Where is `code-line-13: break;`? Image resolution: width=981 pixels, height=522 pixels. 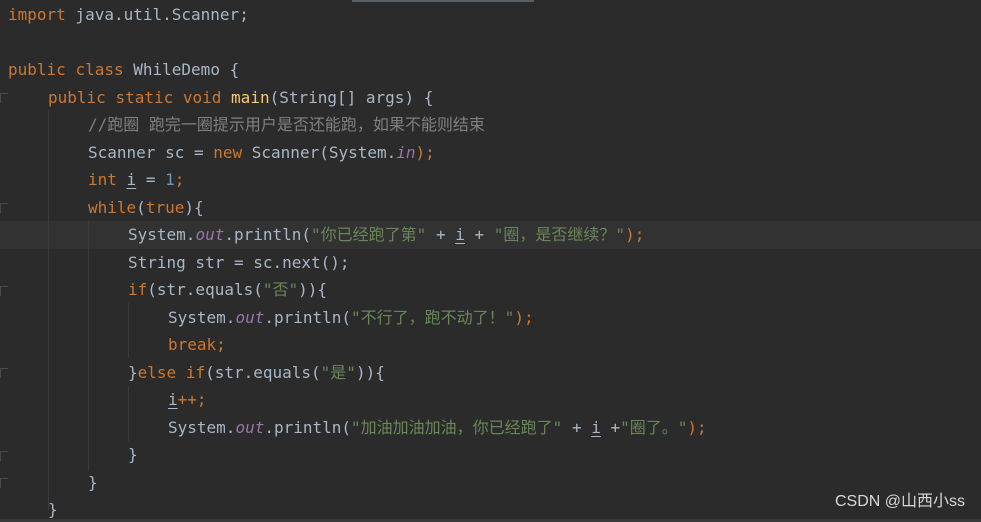
code-line-13: break; is located at coordinates (197, 345).